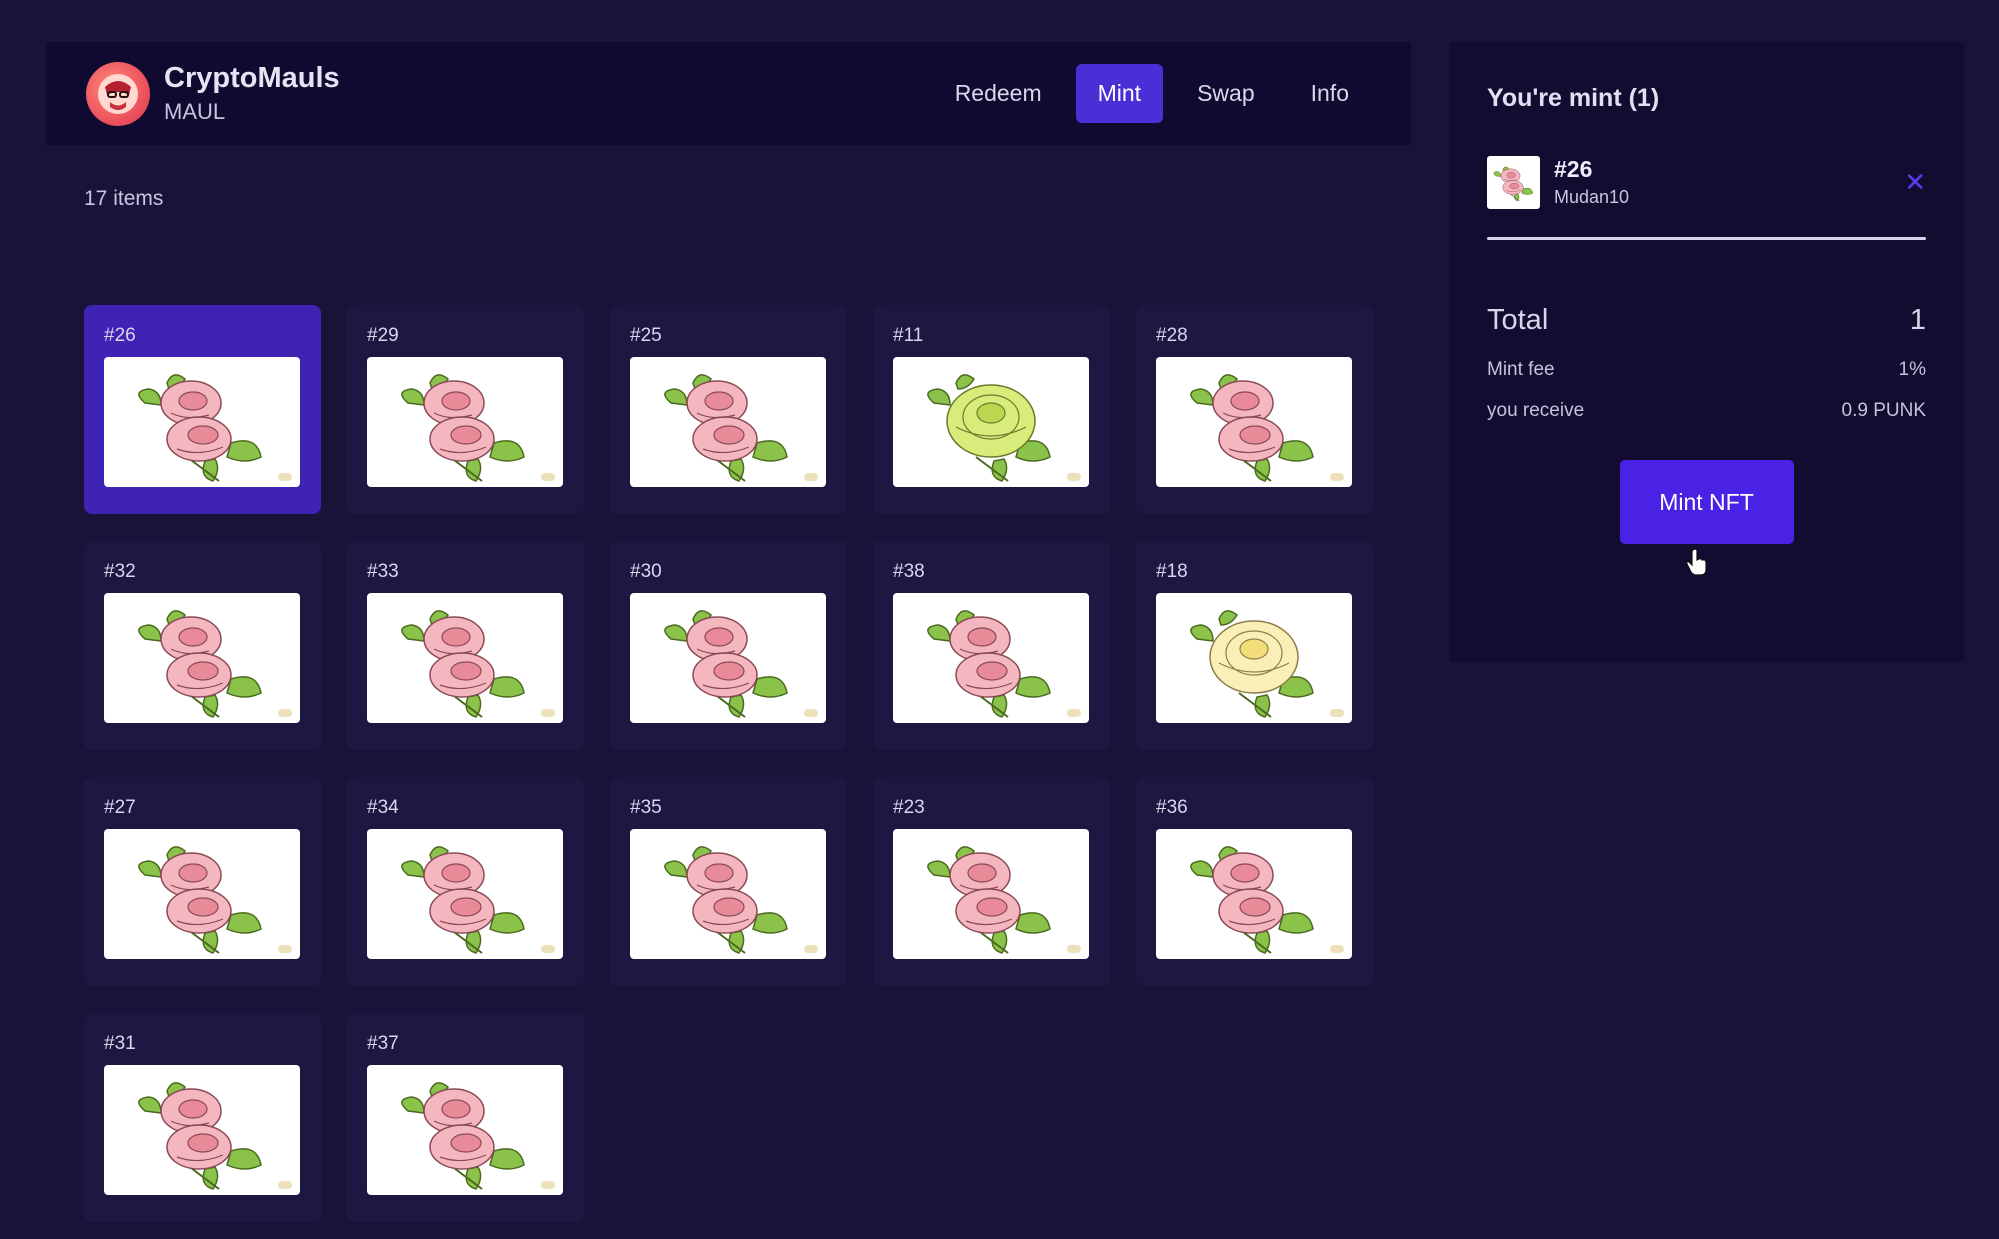 Image resolution: width=1999 pixels, height=1239 pixels. I want to click on items-count: 17 items, so click(124, 198).